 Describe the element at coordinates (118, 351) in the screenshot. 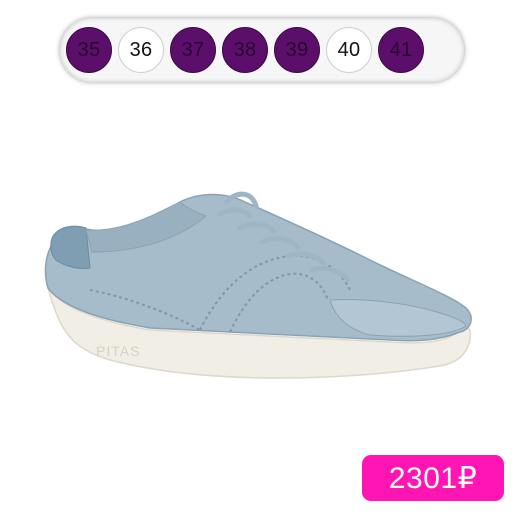

I see `brand-logo-text: PITAS` at that location.